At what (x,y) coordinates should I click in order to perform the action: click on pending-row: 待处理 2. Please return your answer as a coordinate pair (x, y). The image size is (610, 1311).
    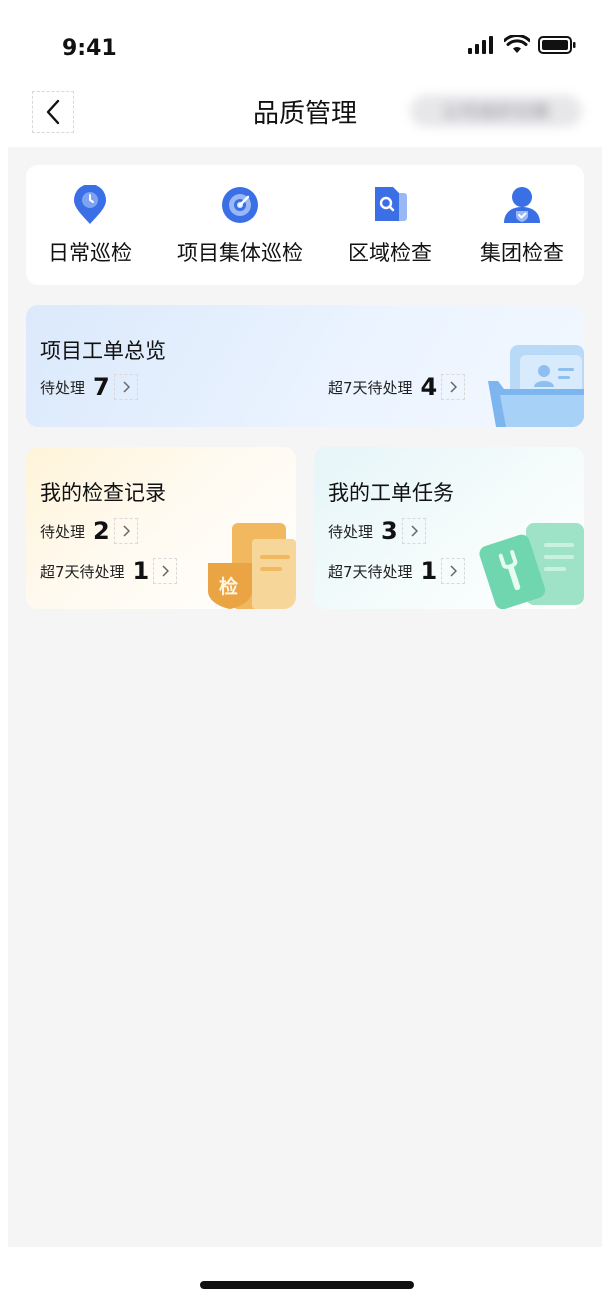
    Looking at the image, I should click on (89, 531).